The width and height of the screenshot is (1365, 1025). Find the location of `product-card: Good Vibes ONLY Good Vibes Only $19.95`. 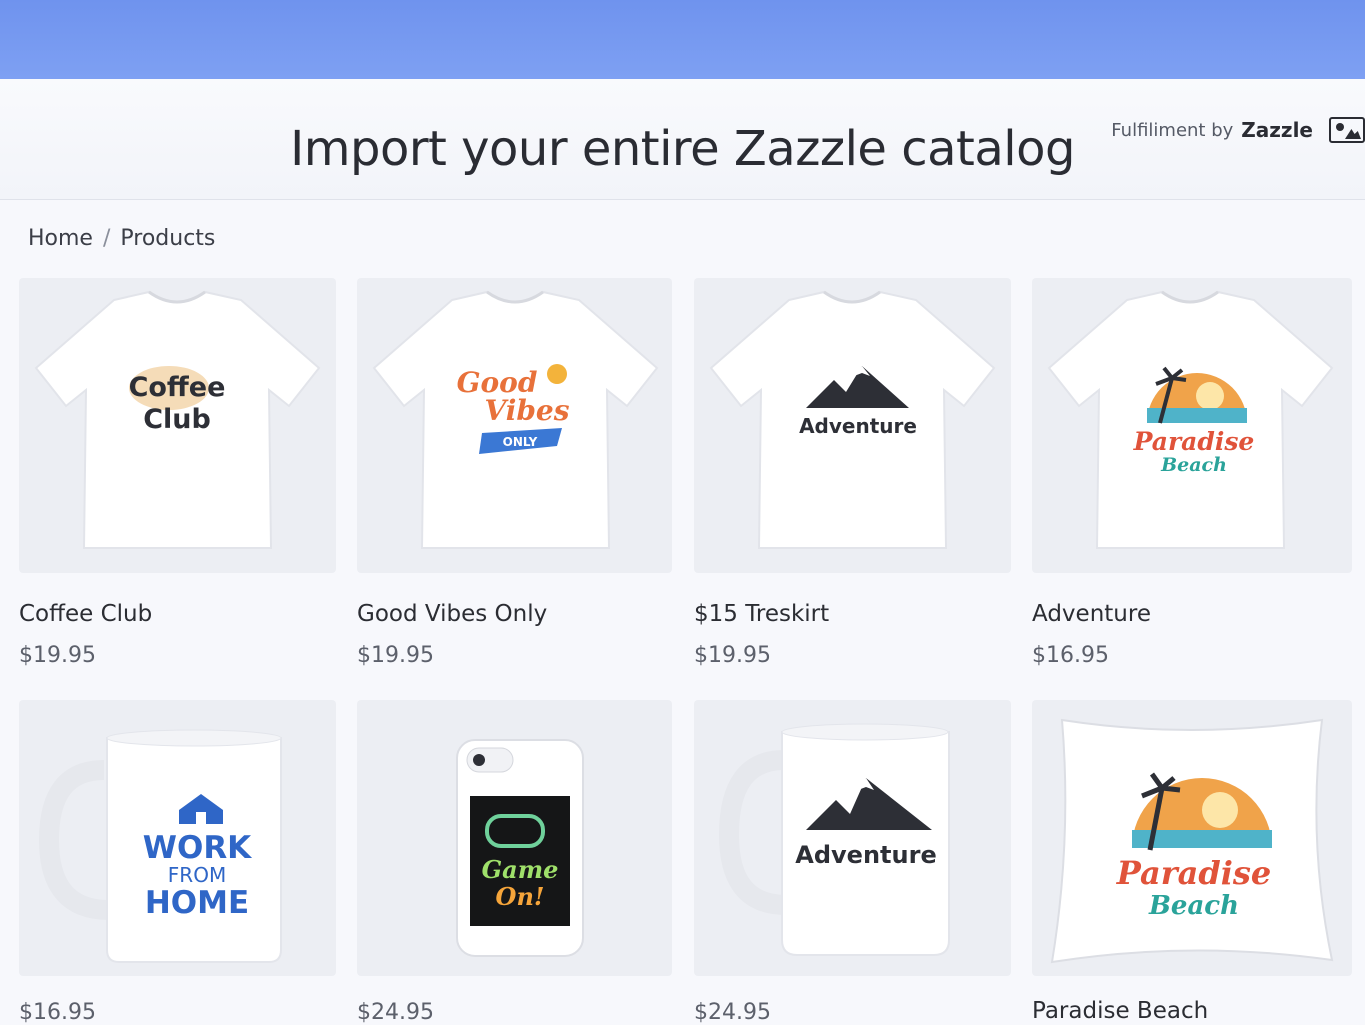

product-card: Good Vibes ONLY Good Vibes Only $19.95 is located at coordinates (514, 473).